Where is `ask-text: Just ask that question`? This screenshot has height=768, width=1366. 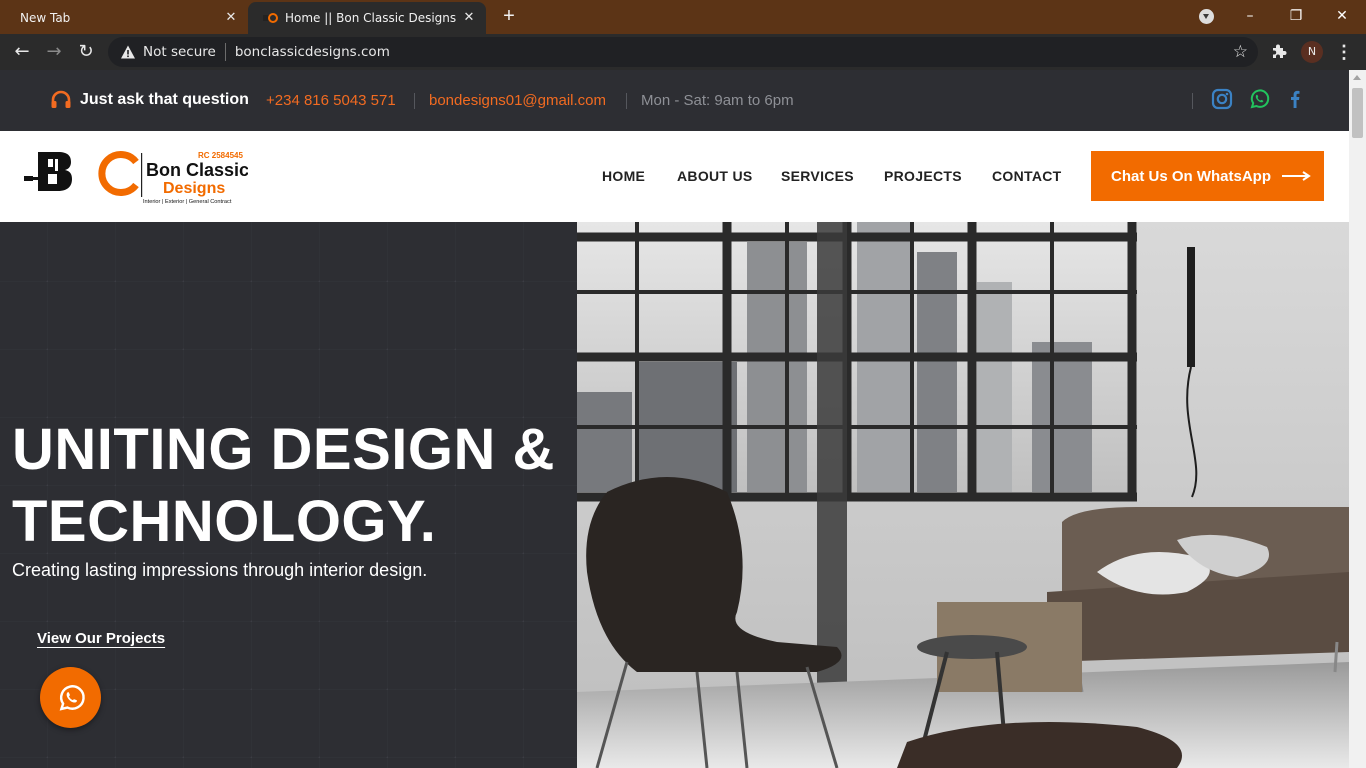
ask-text: Just ask that question is located at coordinates (164, 99).